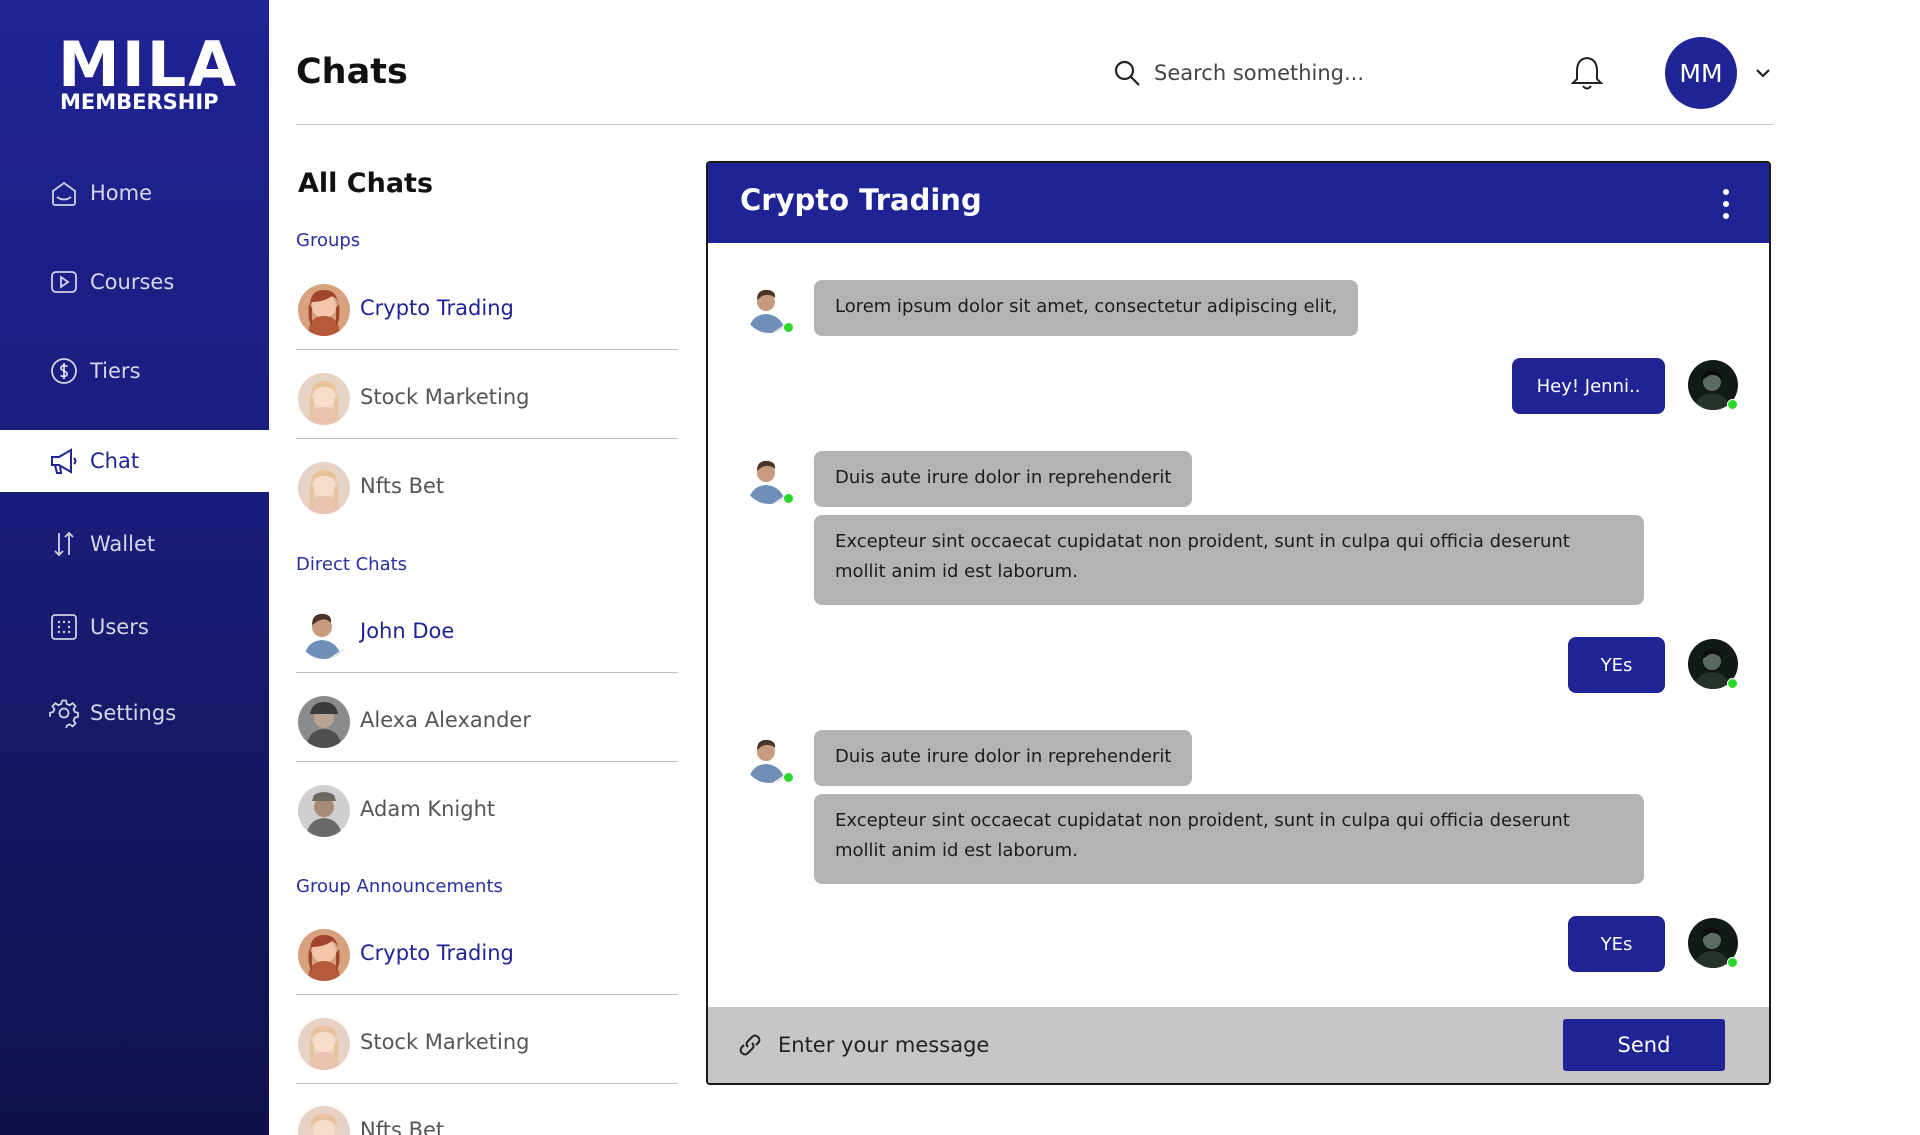  I want to click on sidebar-item-label: Settings, so click(133, 713).